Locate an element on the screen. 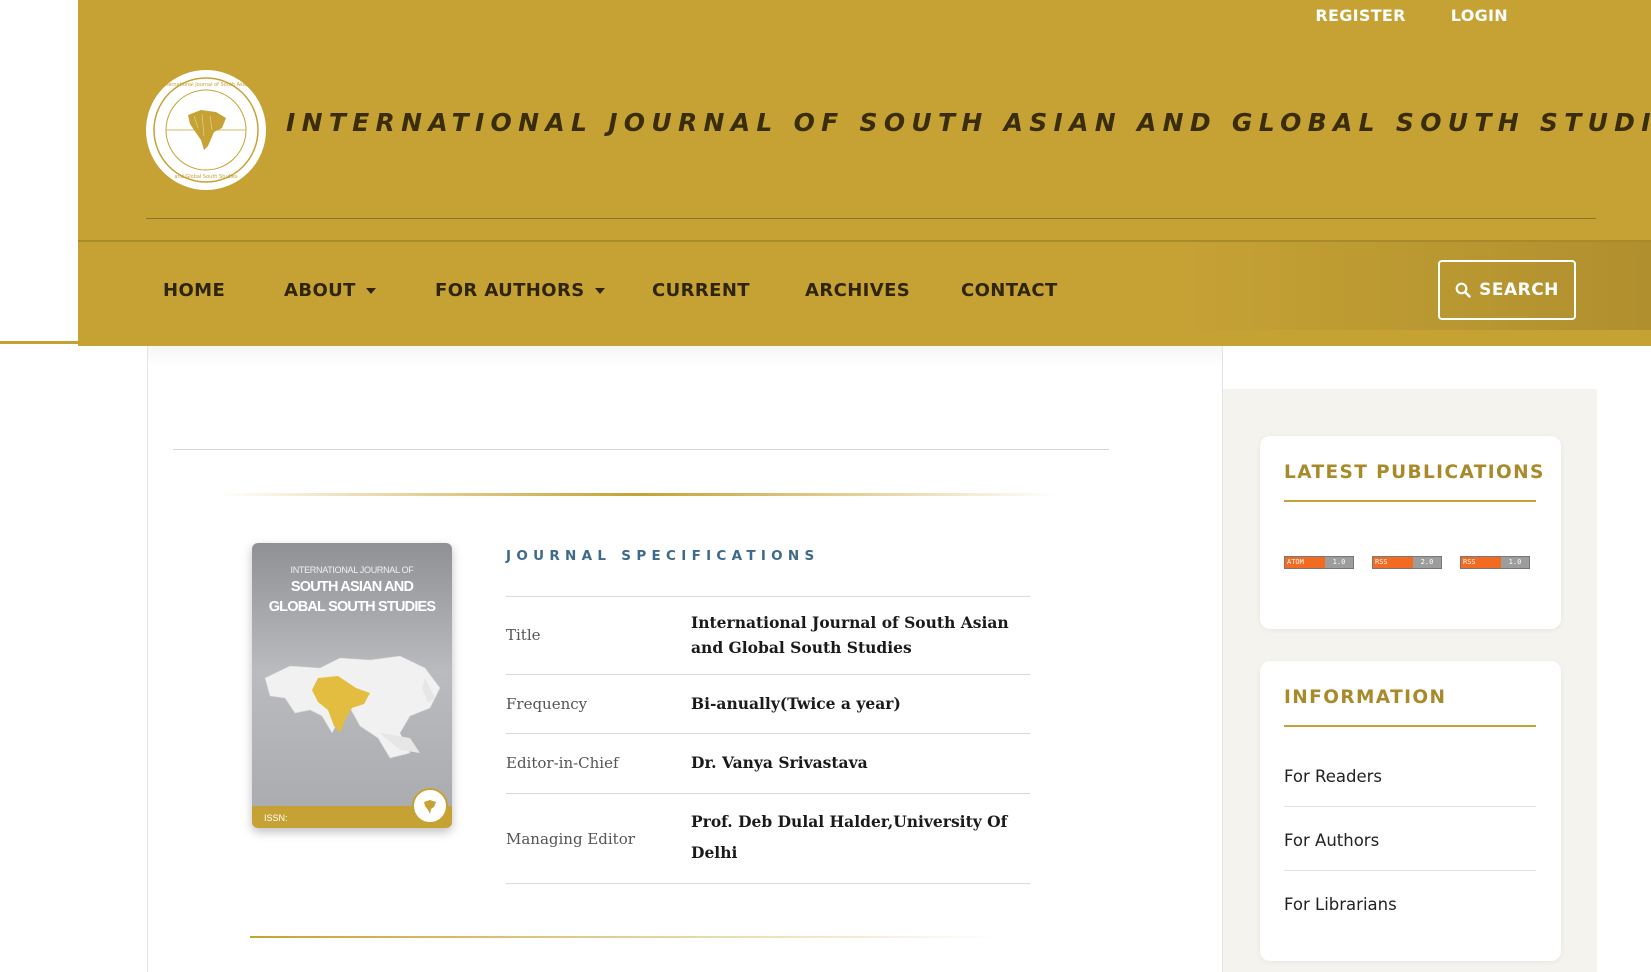 The image size is (1651, 972). rss2-feed-link: RSS 2.0 is located at coordinates (1407, 562).